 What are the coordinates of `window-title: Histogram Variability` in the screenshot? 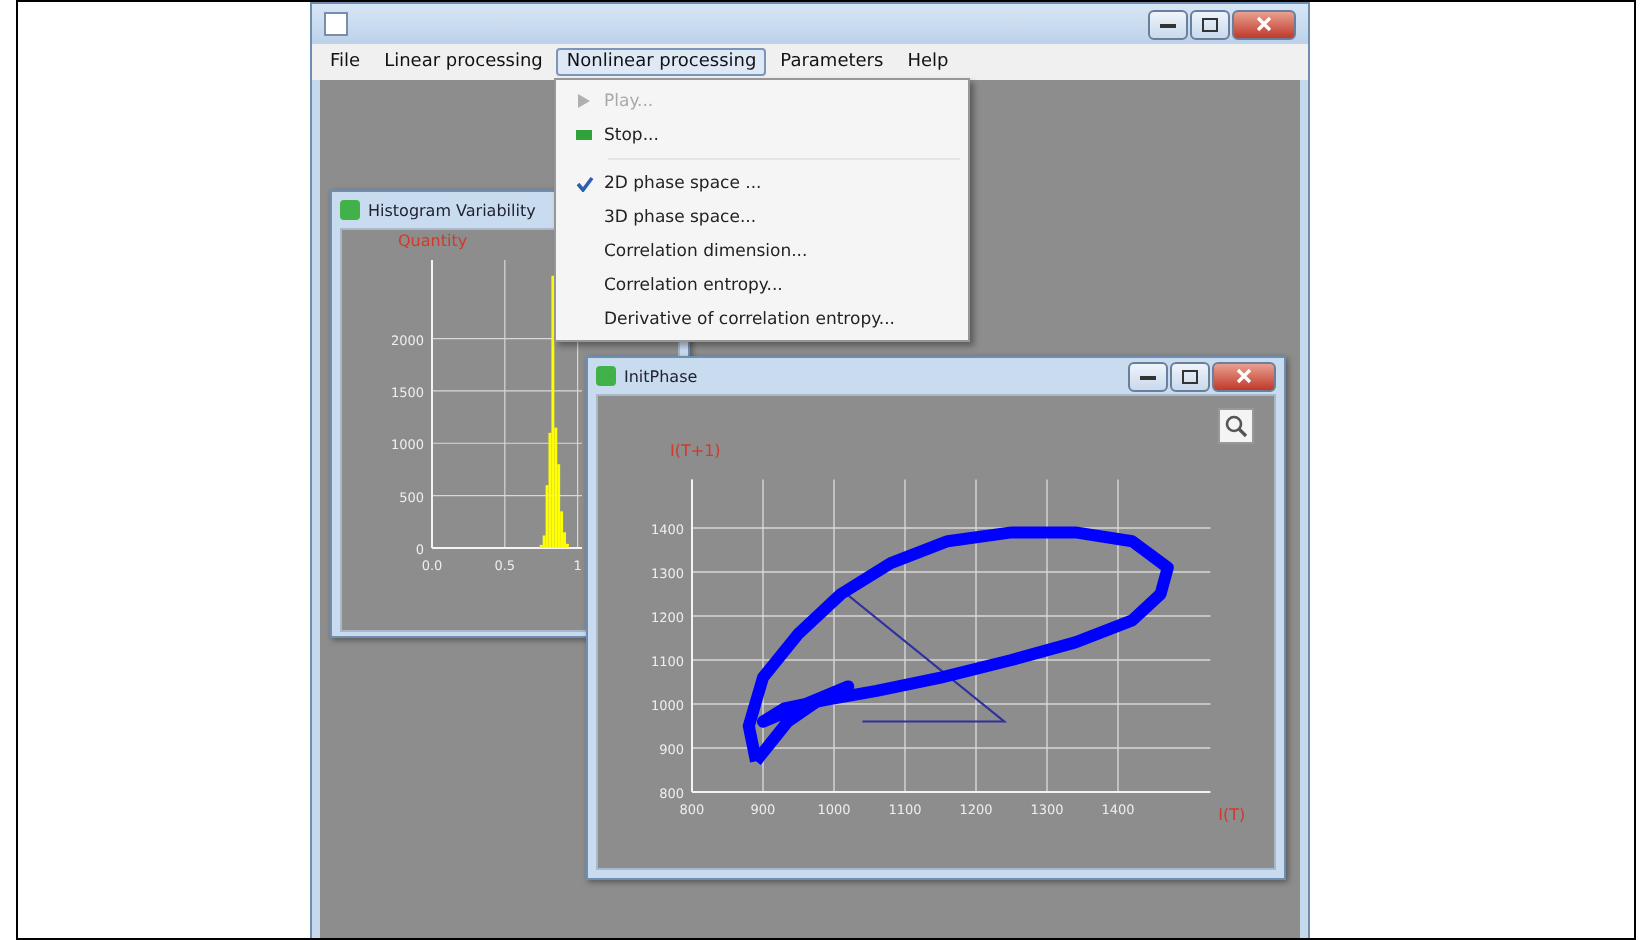 It's located at (452, 210).